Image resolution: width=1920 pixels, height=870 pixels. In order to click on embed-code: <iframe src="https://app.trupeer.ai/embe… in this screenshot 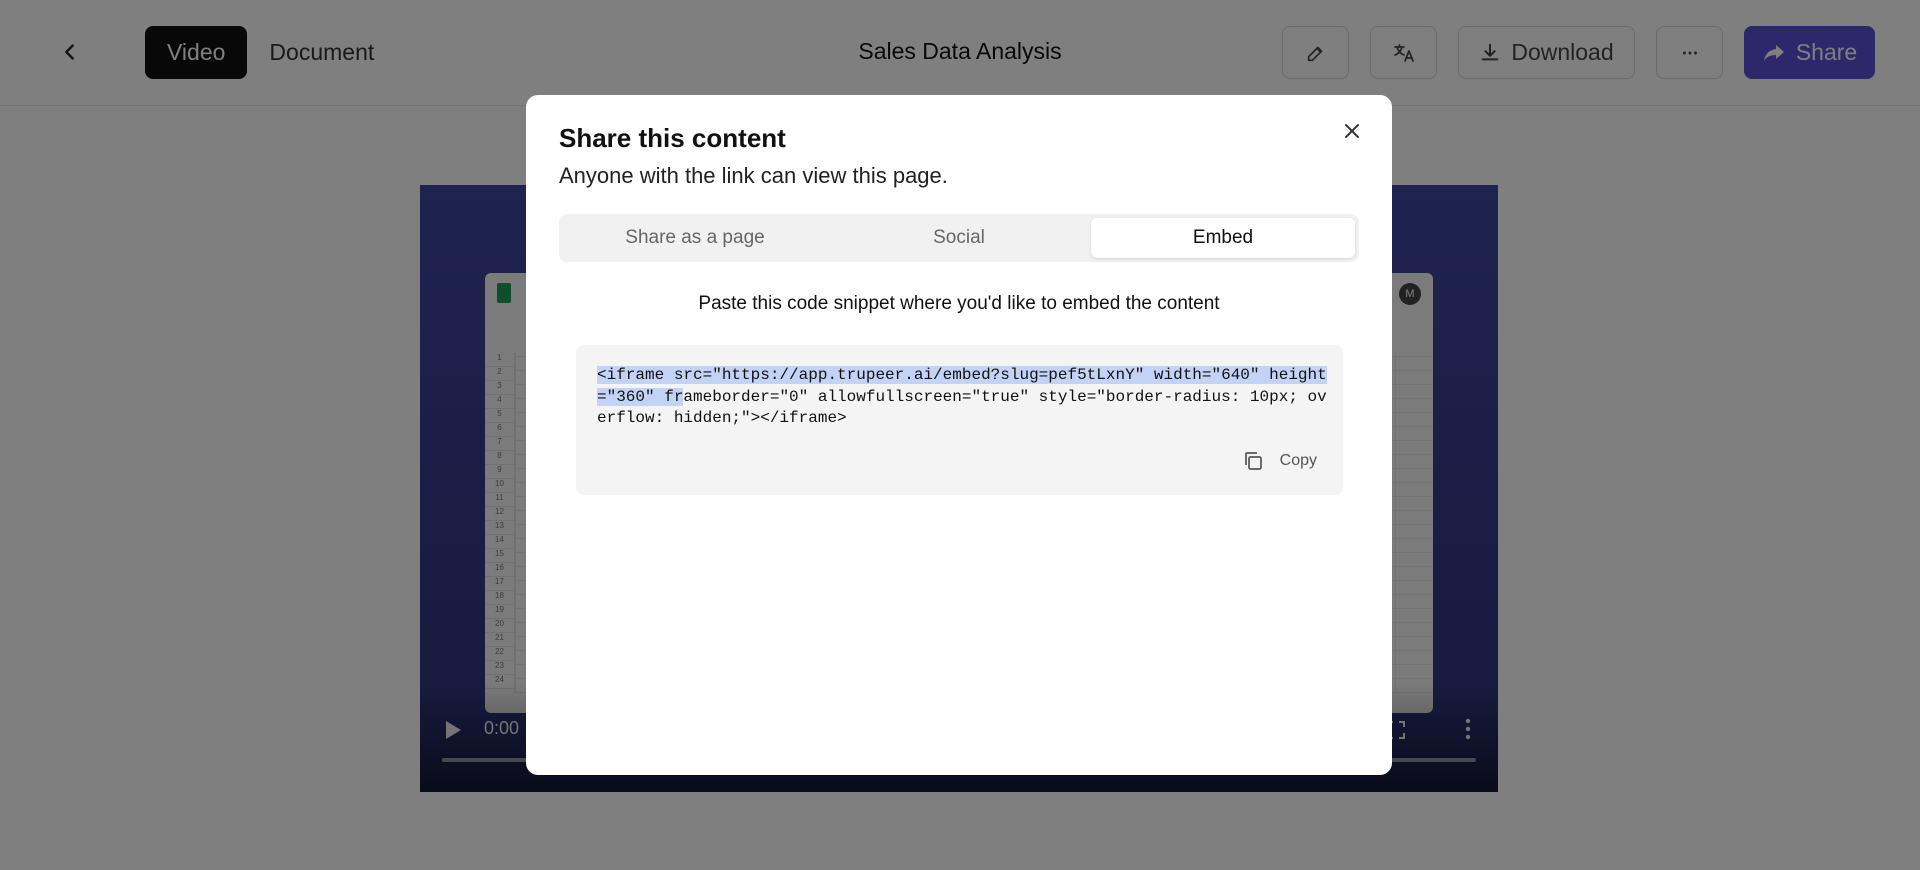, I will do `click(962, 397)`.